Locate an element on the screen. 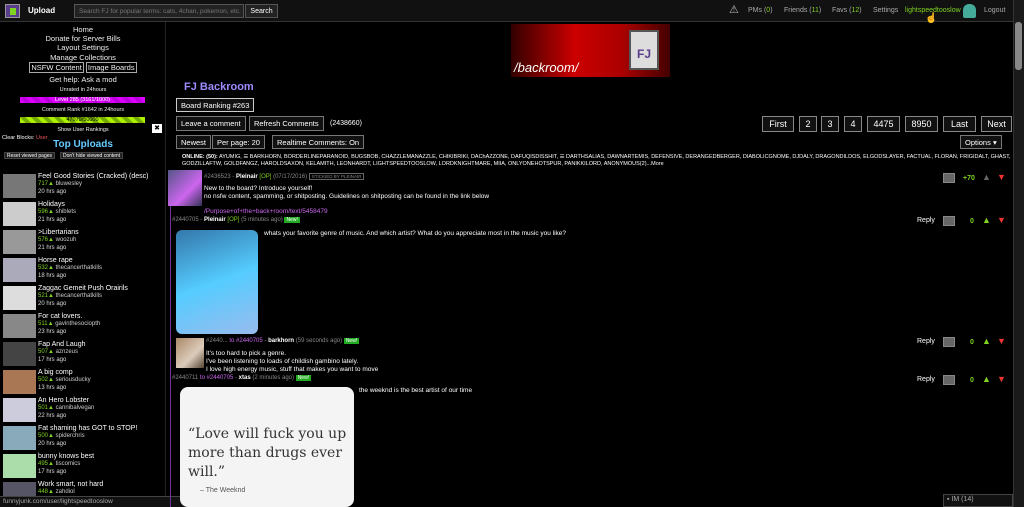  warning-icon: ⚠ is located at coordinates (735, 10).